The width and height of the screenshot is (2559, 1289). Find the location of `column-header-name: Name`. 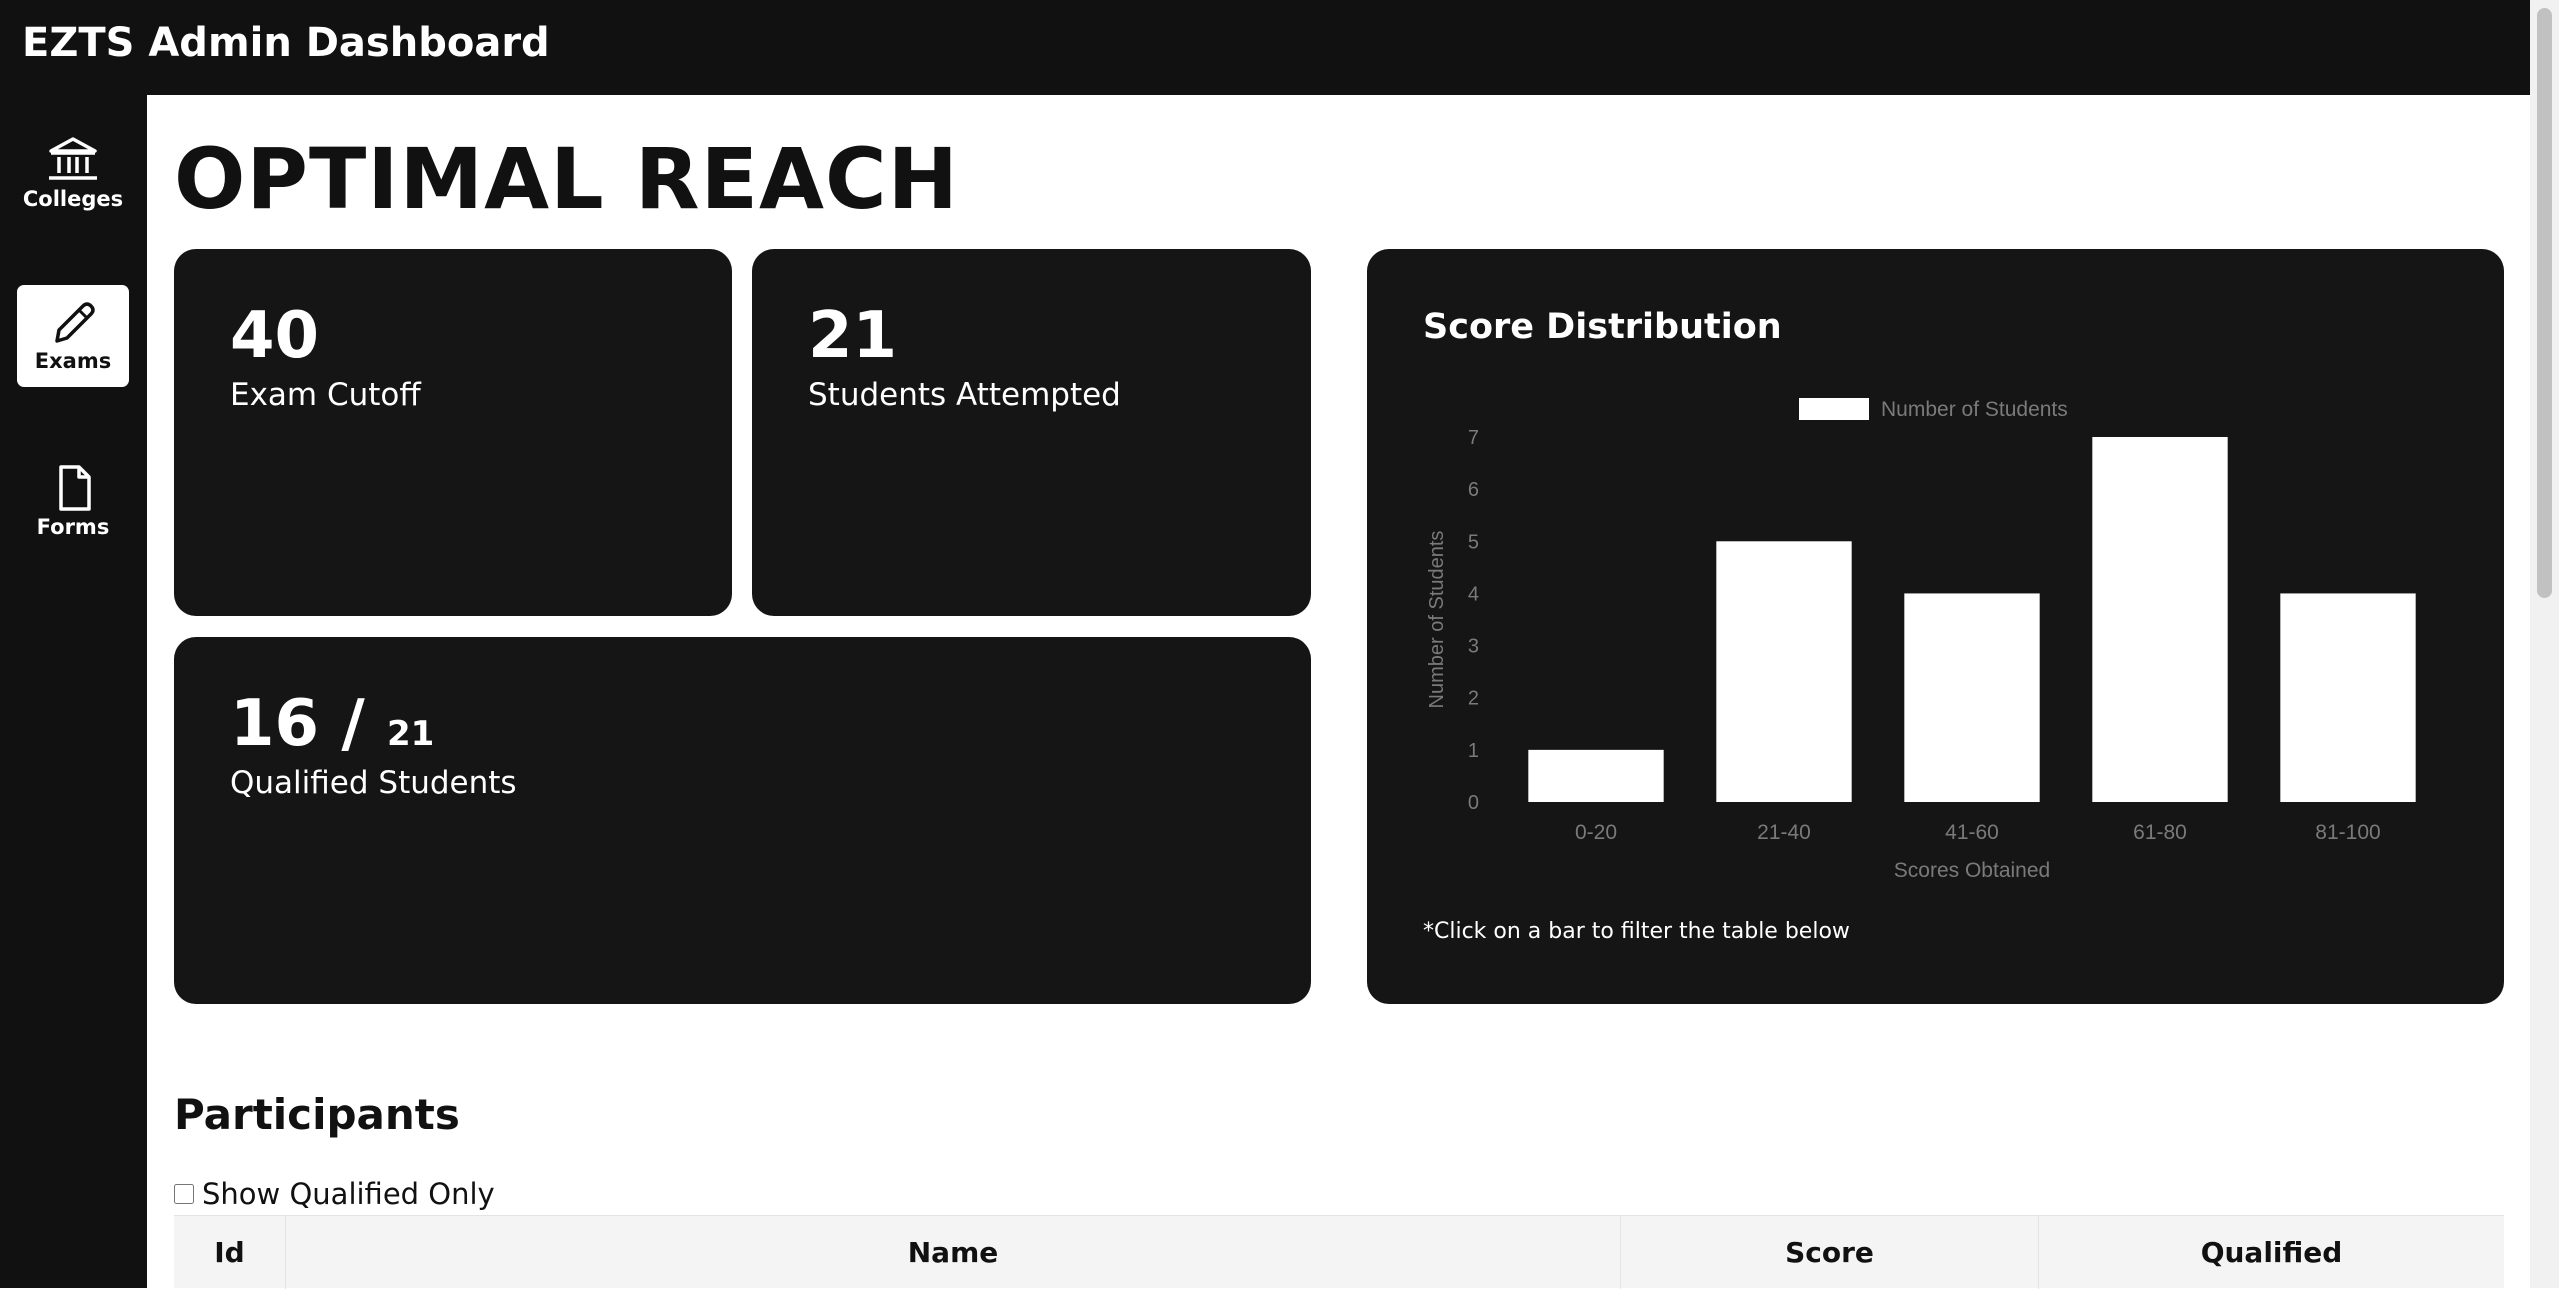

column-header-name: Name is located at coordinates (953, 1252).